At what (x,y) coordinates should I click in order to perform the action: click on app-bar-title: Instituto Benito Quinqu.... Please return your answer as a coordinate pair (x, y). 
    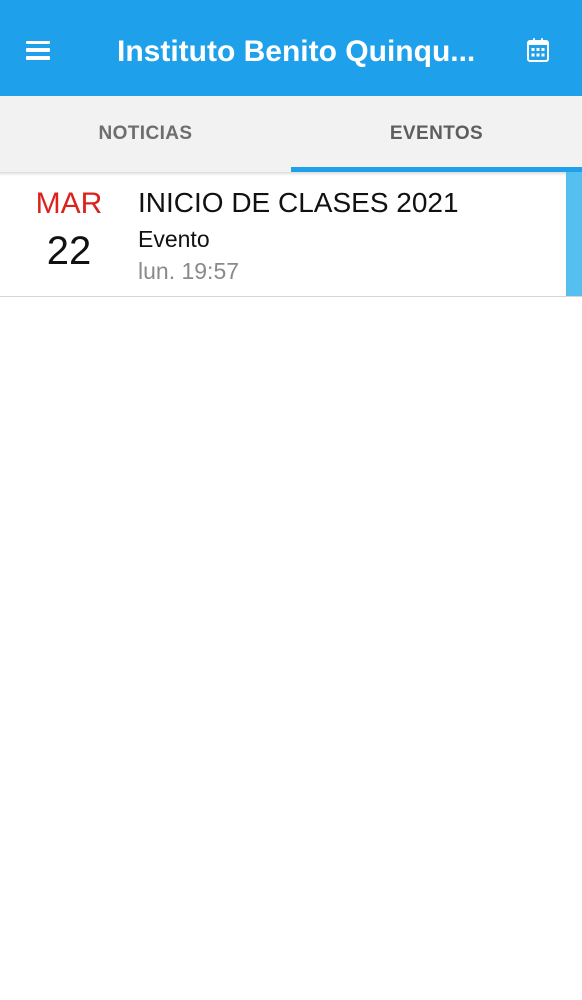
    Looking at the image, I should click on (296, 51).